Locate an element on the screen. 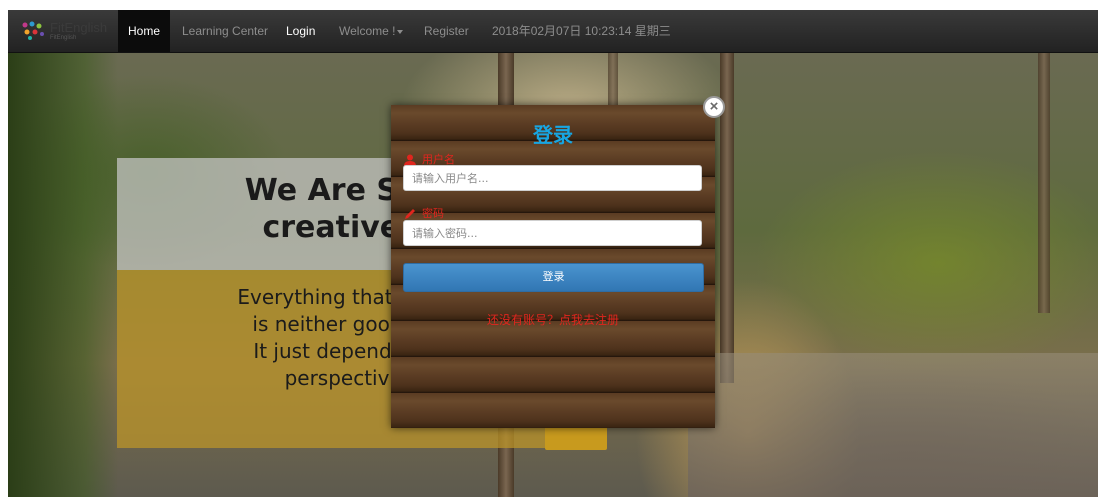 This screenshot has height=497, width=1098. nav-login: Login is located at coordinates (300, 31).